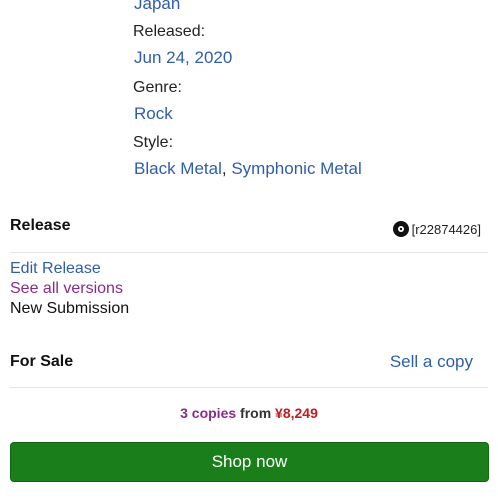 This screenshot has height=498, width=498. What do you see at coordinates (55, 269) in the screenshot?
I see `edit-release-link: Edit Release` at bounding box center [55, 269].